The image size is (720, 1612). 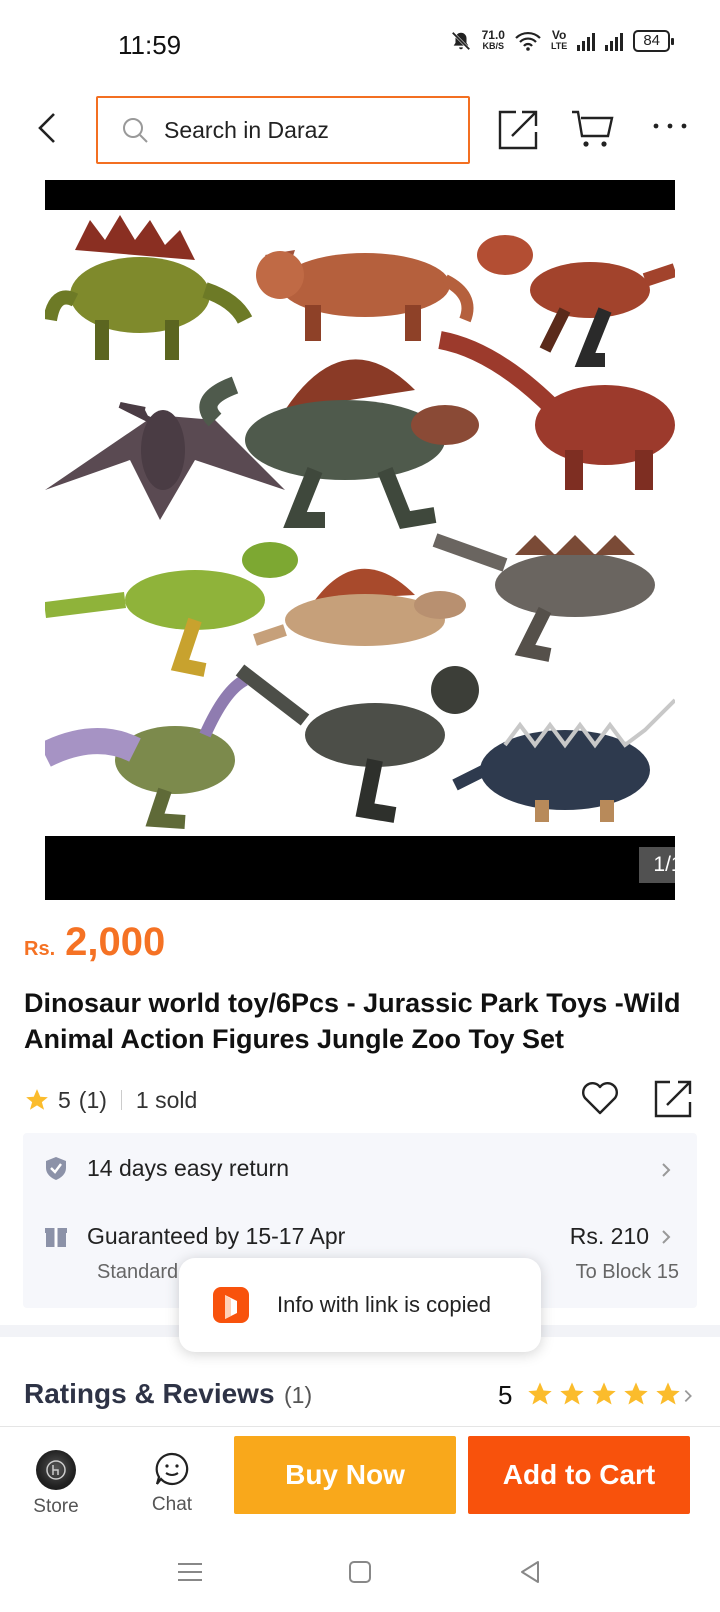 What do you see at coordinates (339, 444) in the screenshot?
I see `spinosaurus-figure` at bounding box center [339, 444].